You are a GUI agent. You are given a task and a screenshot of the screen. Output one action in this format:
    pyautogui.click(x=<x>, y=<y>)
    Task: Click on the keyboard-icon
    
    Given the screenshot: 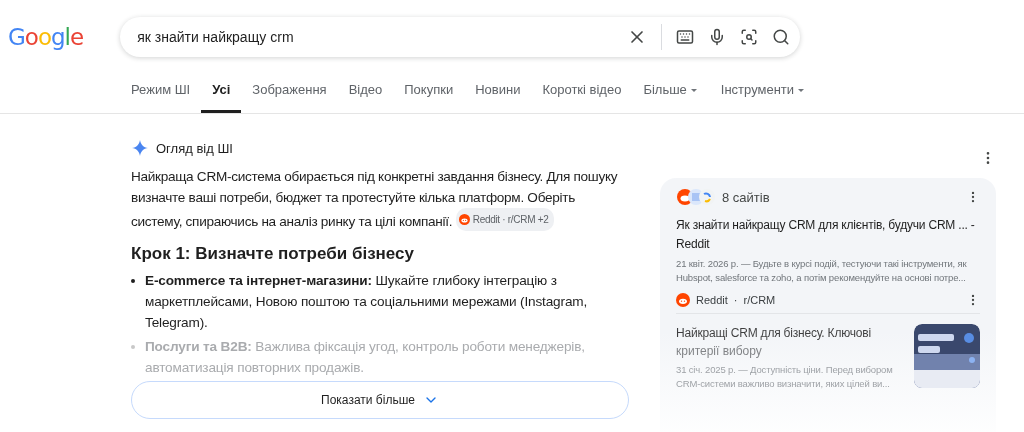 What is the action you would take?
    pyautogui.click(x=685, y=37)
    